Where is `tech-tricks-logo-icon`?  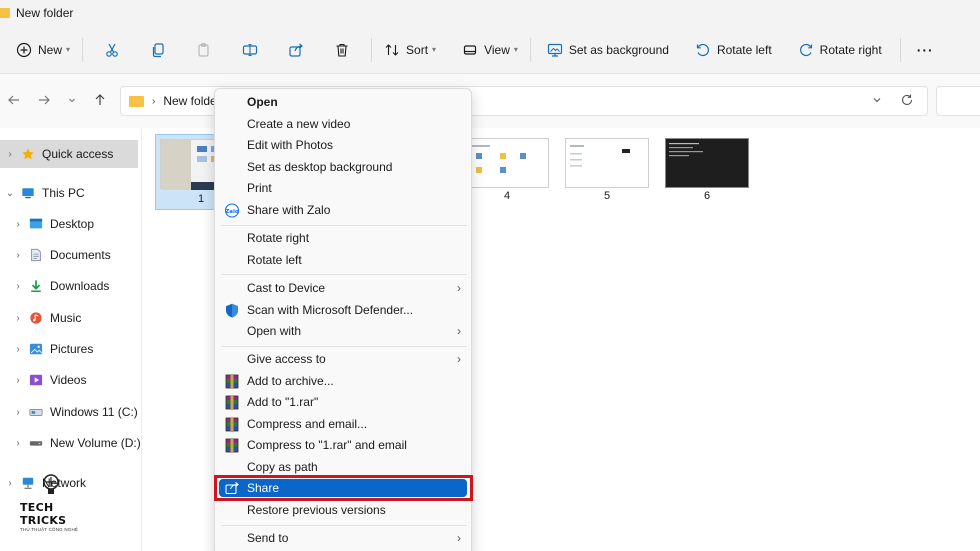
tech-tricks-logo-icon is located at coordinates (51, 484).